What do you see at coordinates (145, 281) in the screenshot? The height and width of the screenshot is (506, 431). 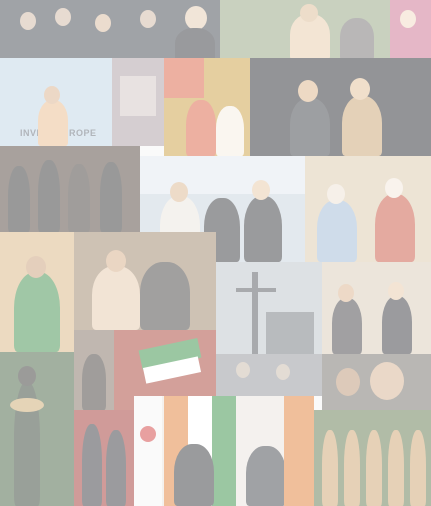 I see `tile-hug-greeting` at bounding box center [145, 281].